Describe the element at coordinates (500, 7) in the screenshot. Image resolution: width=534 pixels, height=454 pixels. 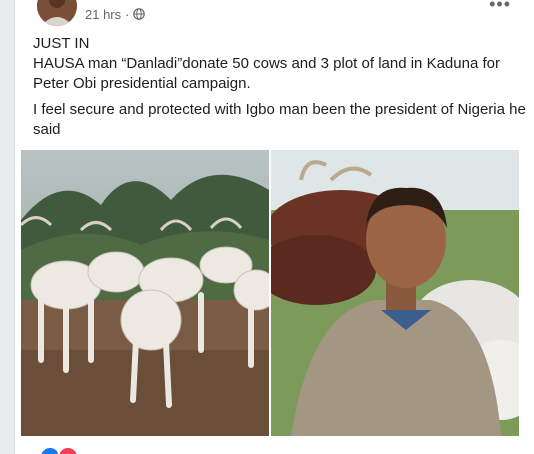
I see `more-options-icon: •••` at that location.